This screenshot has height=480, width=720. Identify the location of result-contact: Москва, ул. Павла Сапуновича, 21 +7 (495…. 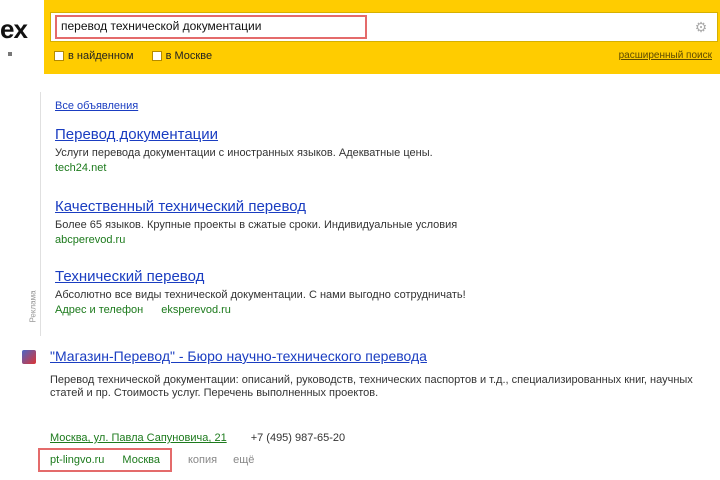
(197, 438).